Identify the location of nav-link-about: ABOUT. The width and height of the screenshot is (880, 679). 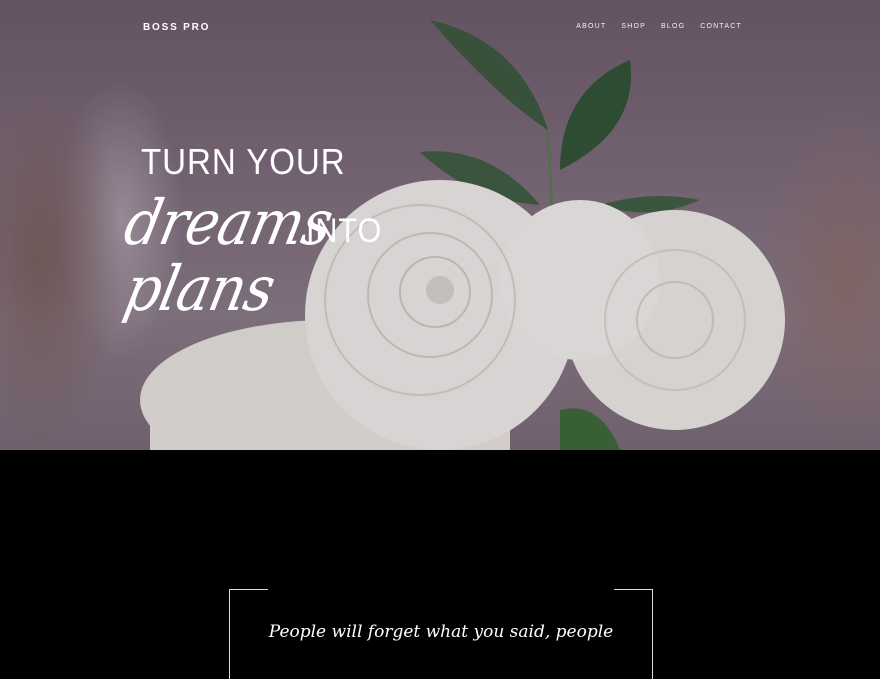
(591, 26).